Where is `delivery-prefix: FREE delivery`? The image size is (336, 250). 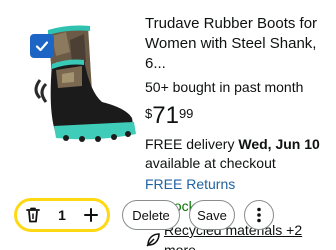 delivery-prefix: FREE delivery is located at coordinates (192, 144).